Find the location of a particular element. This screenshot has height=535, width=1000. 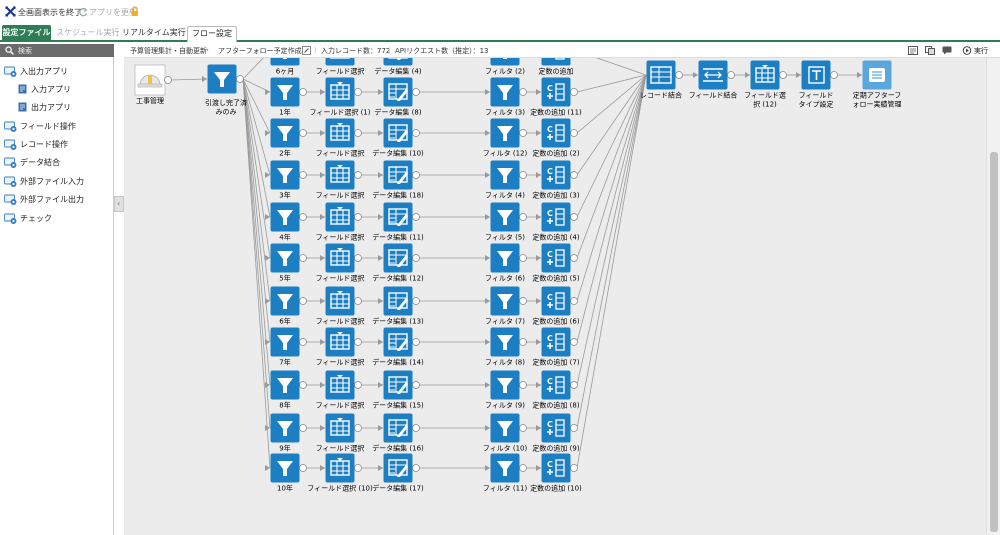

data-edit-node: データ編集 (8) is located at coordinates (398, 97).